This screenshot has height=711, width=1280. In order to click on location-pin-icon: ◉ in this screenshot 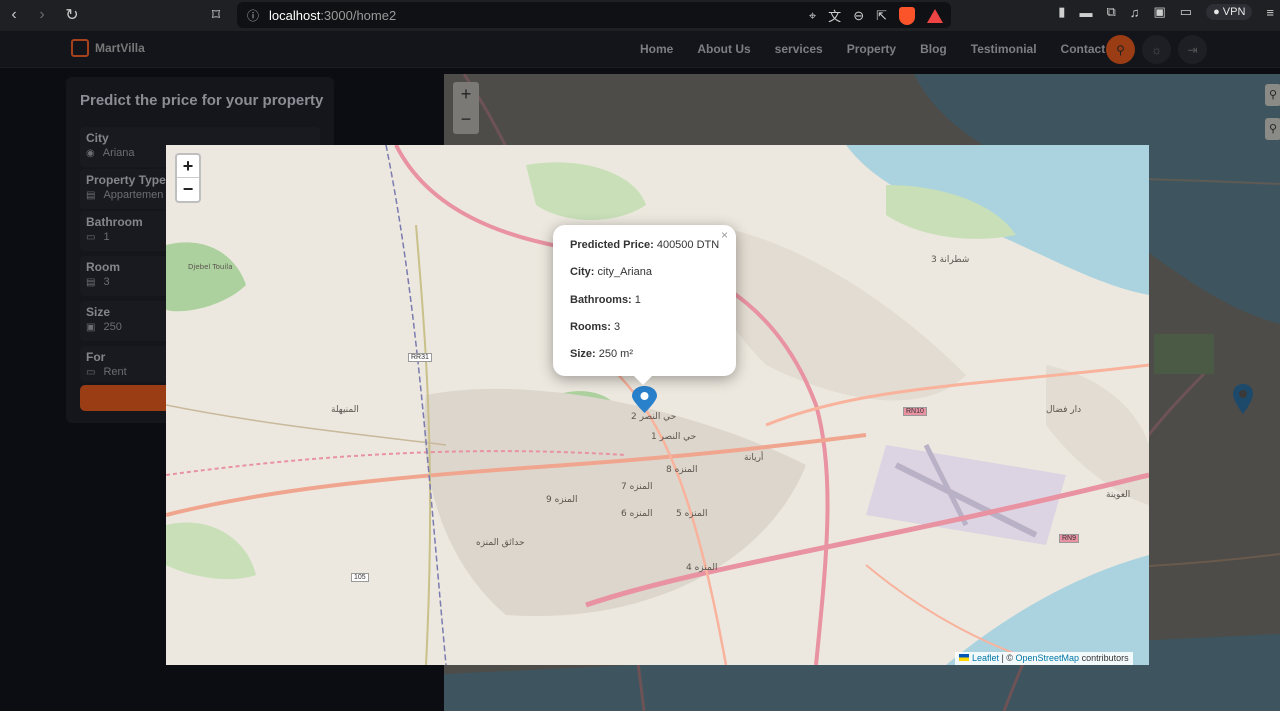, I will do `click(90, 153)`.